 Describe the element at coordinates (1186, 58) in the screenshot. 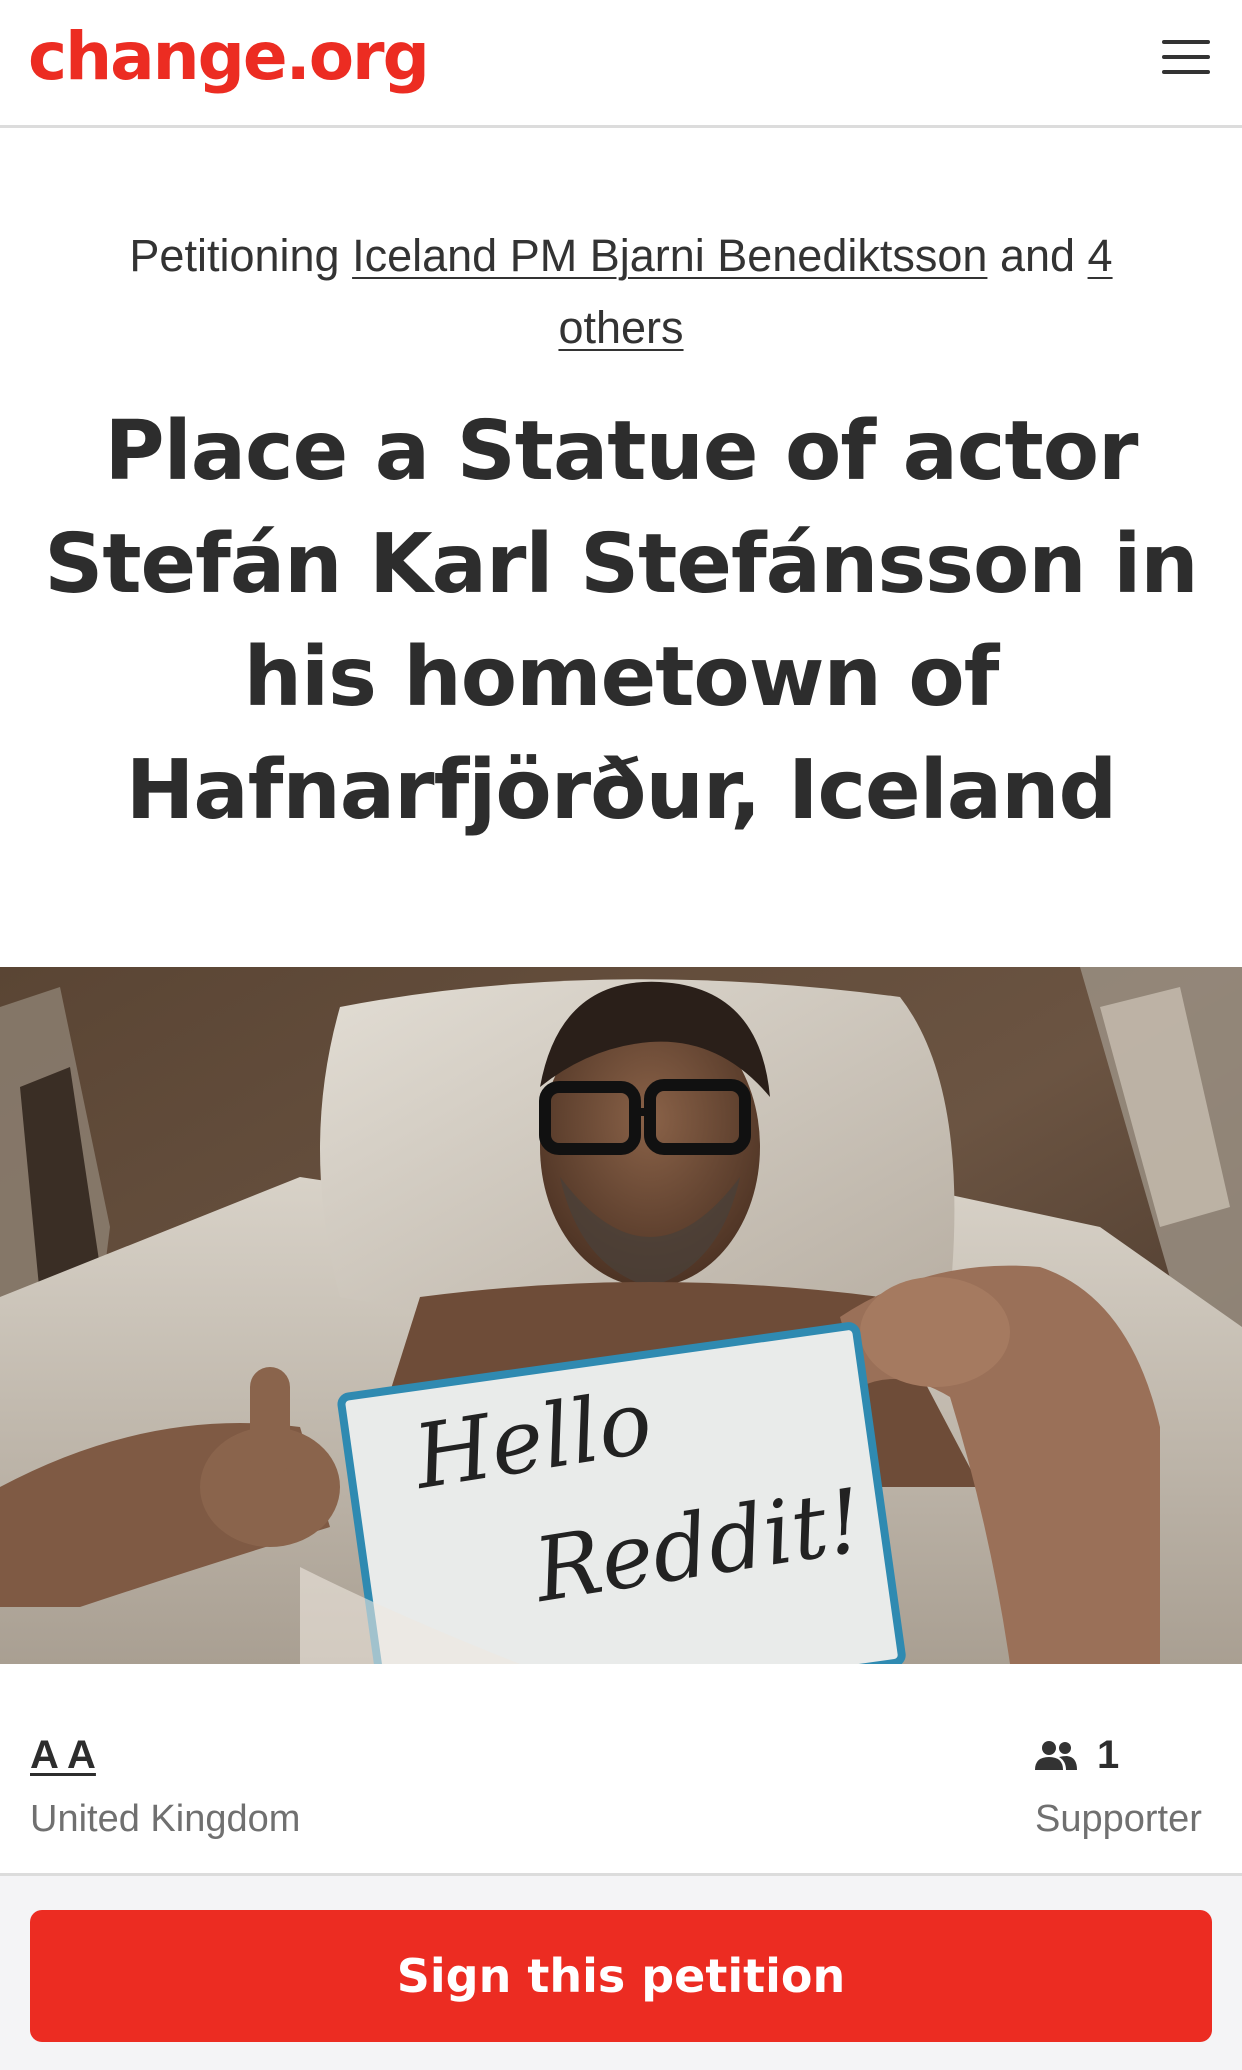

I see `hamburger-menu-icon` at that location.